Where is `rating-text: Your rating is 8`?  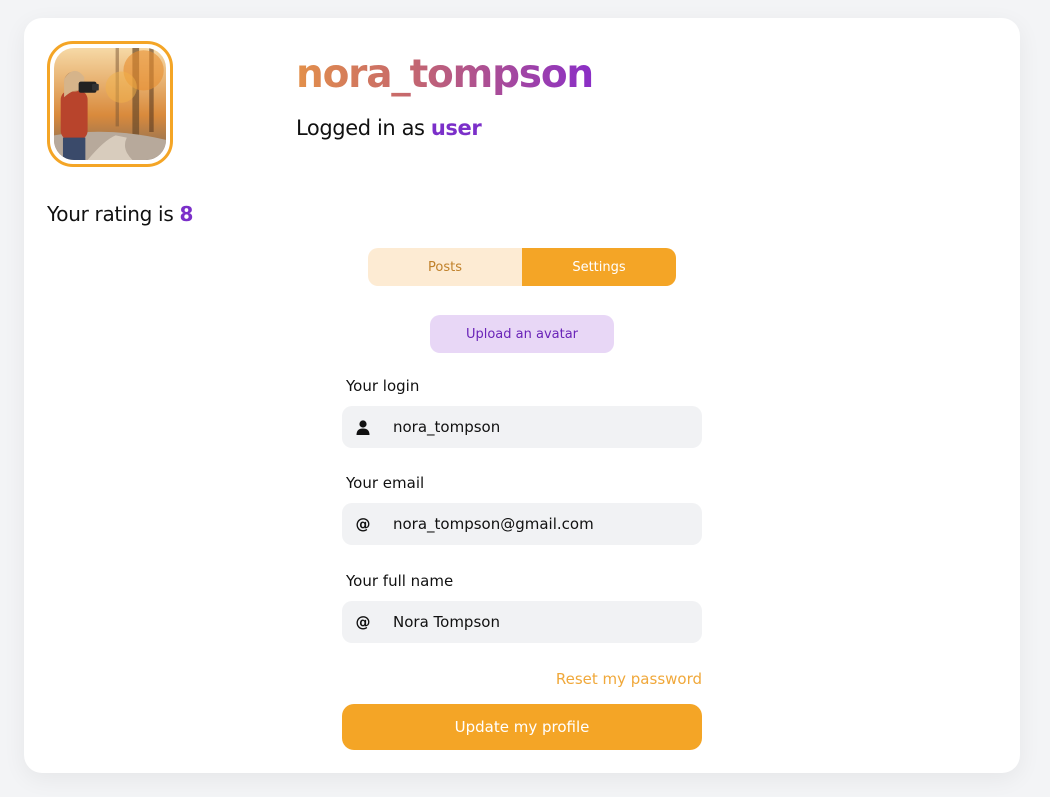 rating-text: Your rating is 8 is located at coordinates (120, 214).